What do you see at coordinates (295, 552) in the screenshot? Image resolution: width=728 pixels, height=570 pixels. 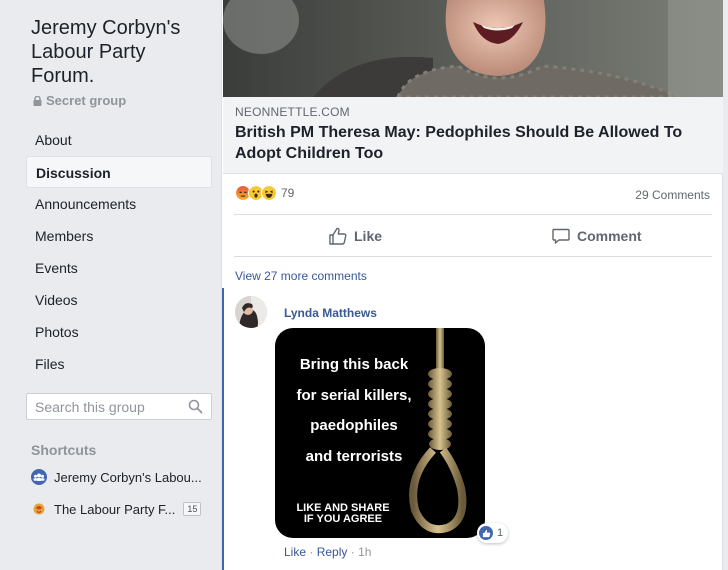 I see `comment-like-link: Like` at bounding box center [295, 552].